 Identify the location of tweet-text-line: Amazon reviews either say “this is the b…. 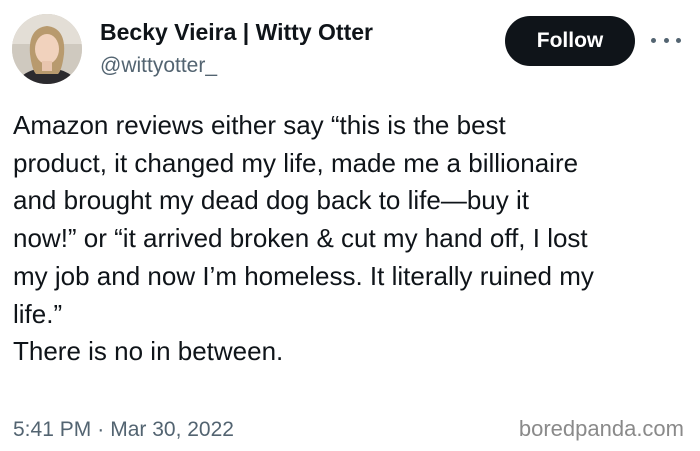
(259, 125).